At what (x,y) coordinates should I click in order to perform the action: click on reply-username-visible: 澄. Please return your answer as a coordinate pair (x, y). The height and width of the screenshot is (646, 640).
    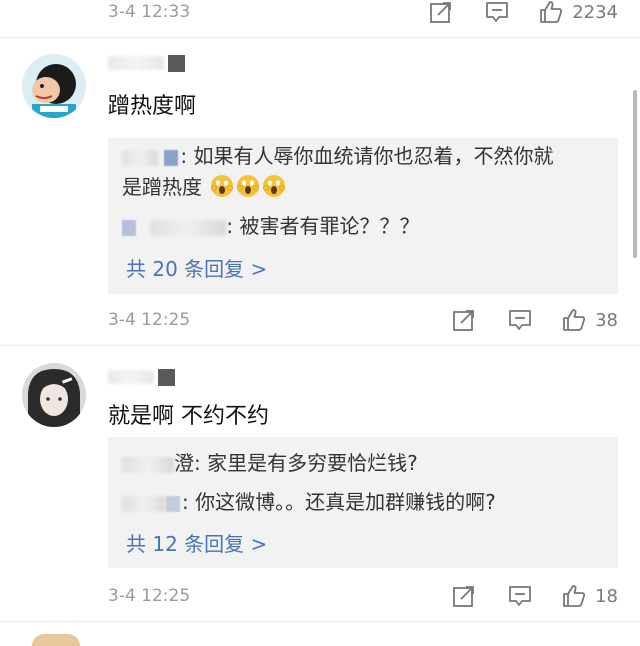
    Looking at the image, I should click on (184, 463).